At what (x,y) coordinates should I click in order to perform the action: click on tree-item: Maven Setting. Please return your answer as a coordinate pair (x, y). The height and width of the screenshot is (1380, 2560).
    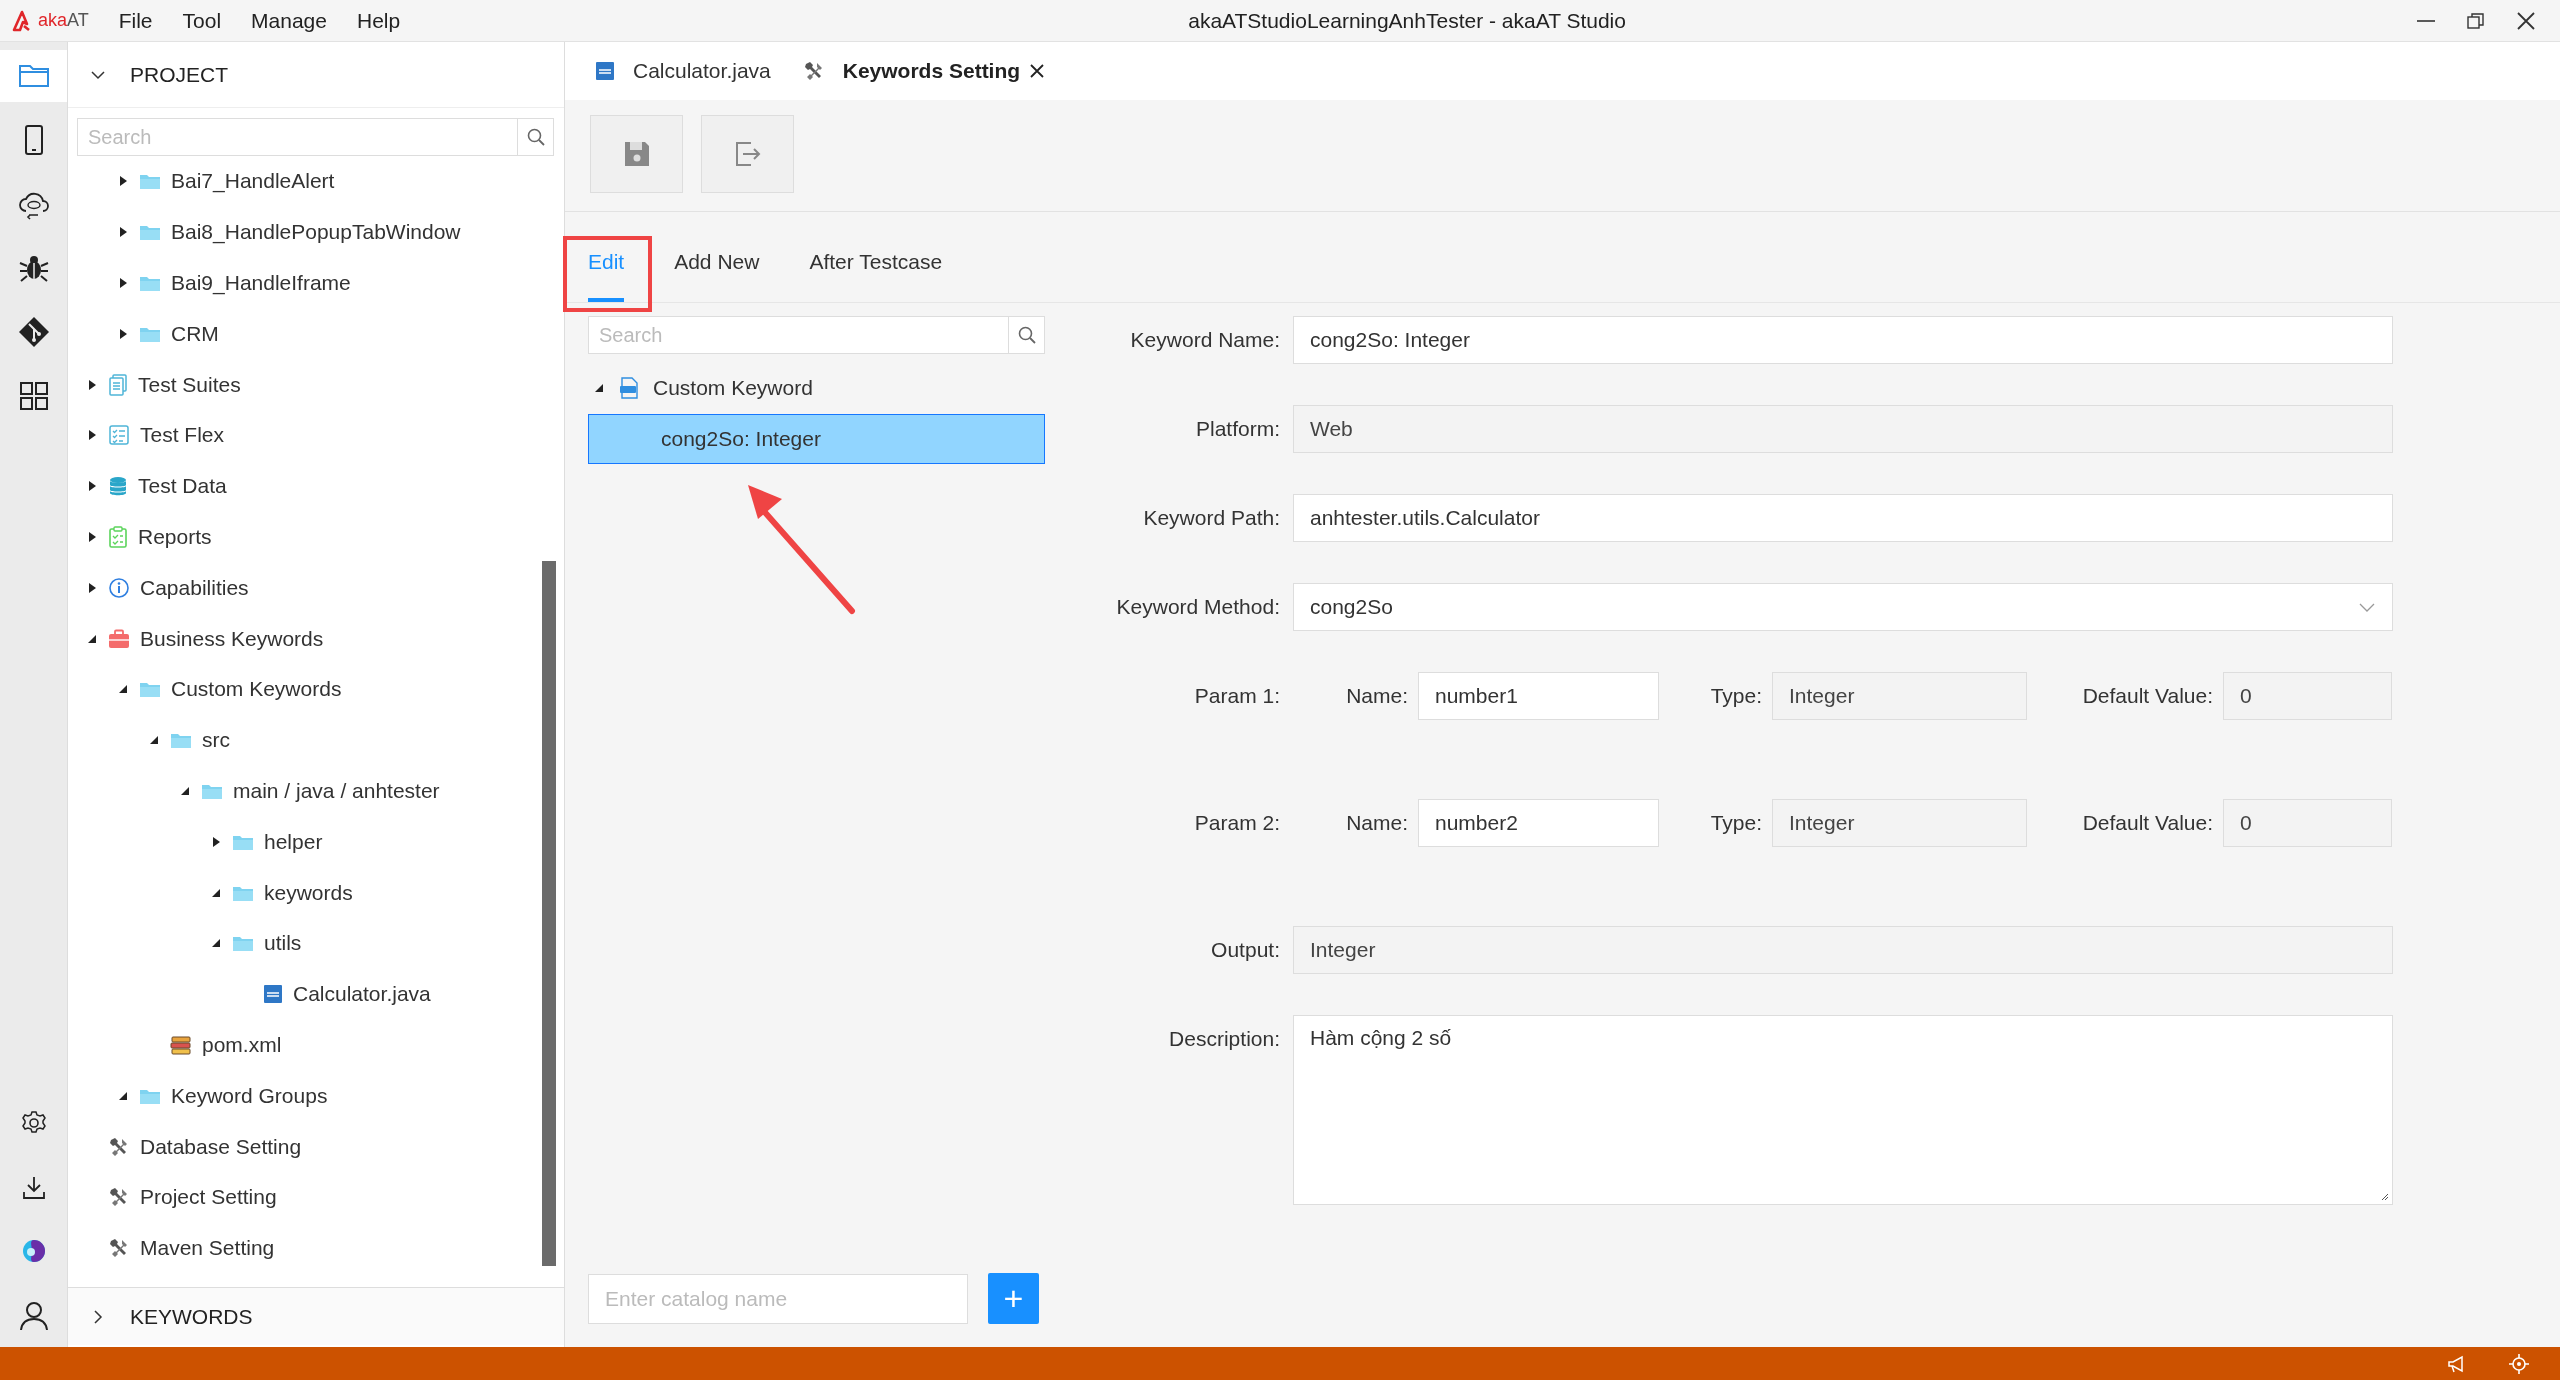
    Looking at the image, I should click on (207, 1248).